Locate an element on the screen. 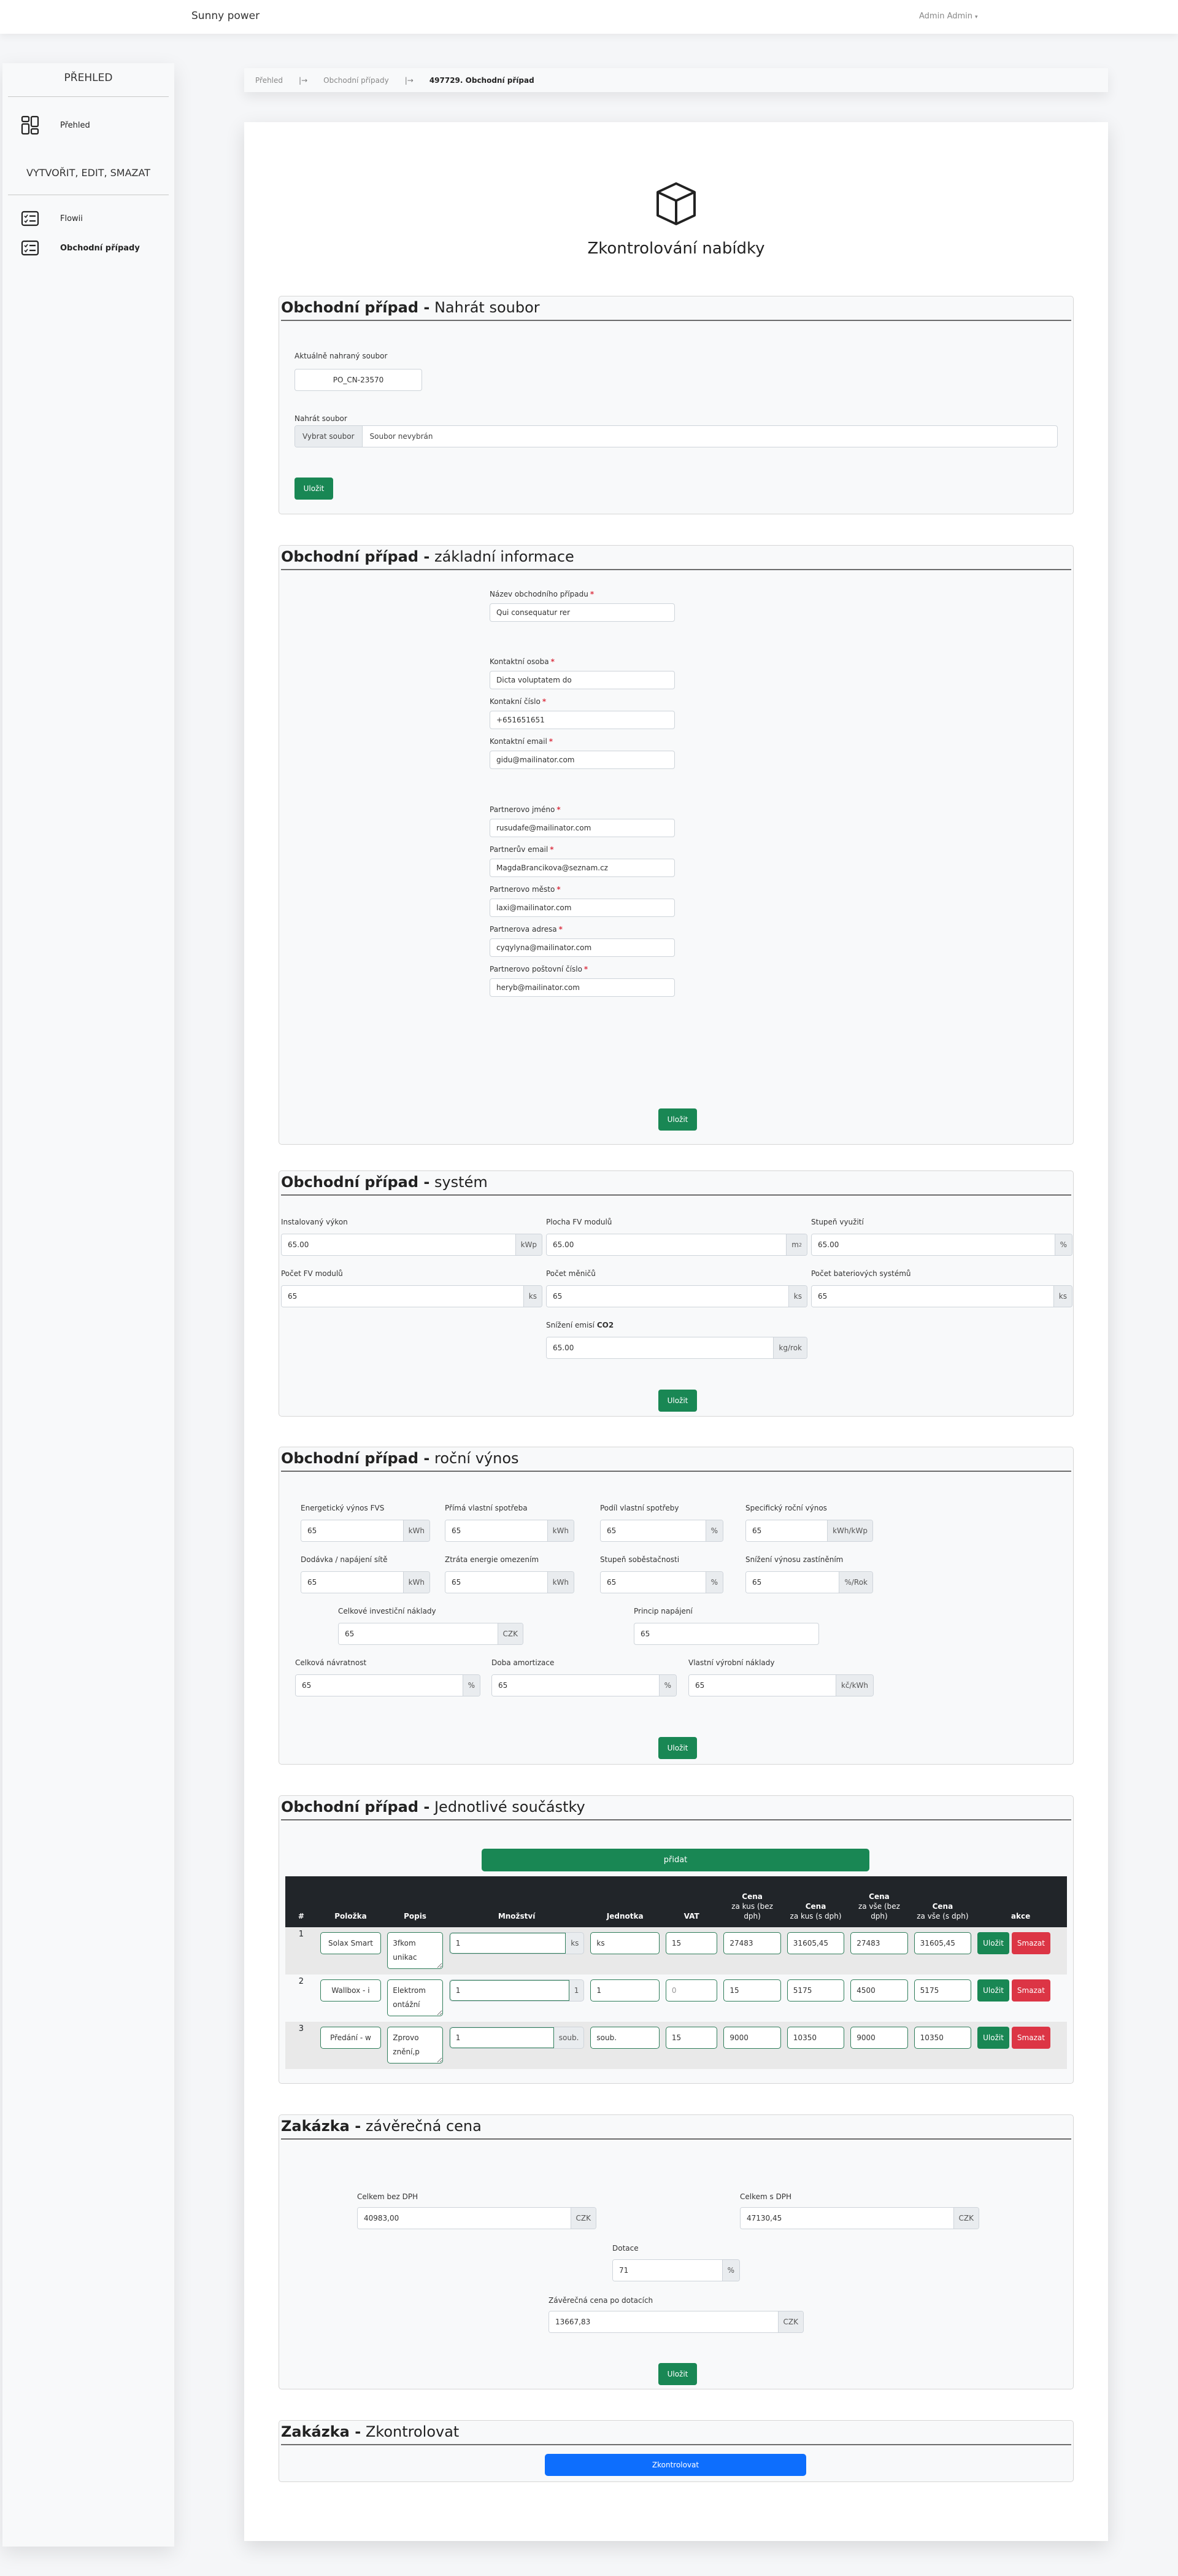 This screenshot has width=1178, height=2576. co2-reduction-input is located at coordinates (660, 1347).